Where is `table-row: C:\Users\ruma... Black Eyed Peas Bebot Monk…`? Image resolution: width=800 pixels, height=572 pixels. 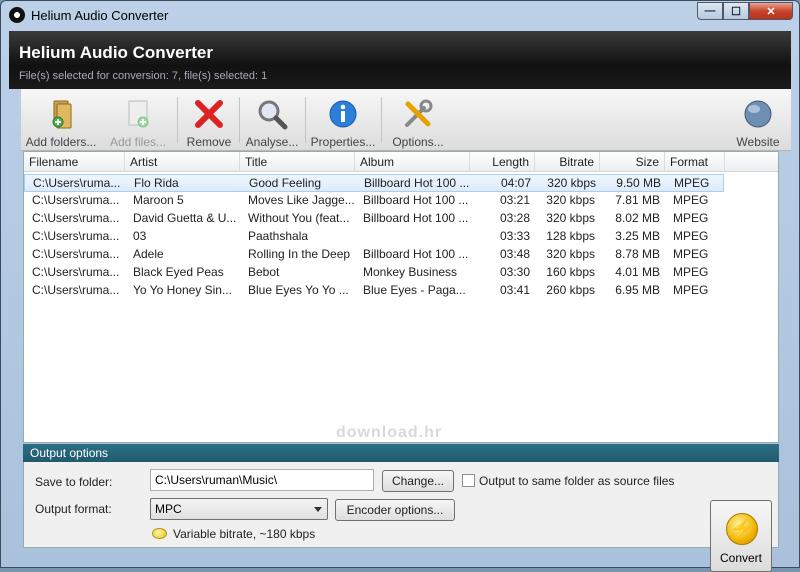 table-row: C:\Users\ruma... Black Eyed Peas Bebot Monk… is located at coordinates (401, 273).